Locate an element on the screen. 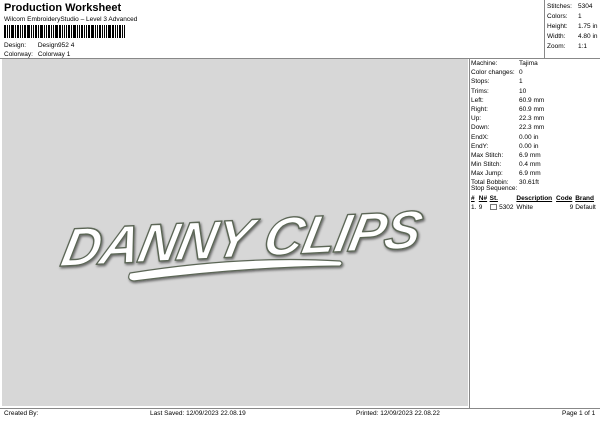  design-value: Design952 4 is located at coordinates (56, 45).